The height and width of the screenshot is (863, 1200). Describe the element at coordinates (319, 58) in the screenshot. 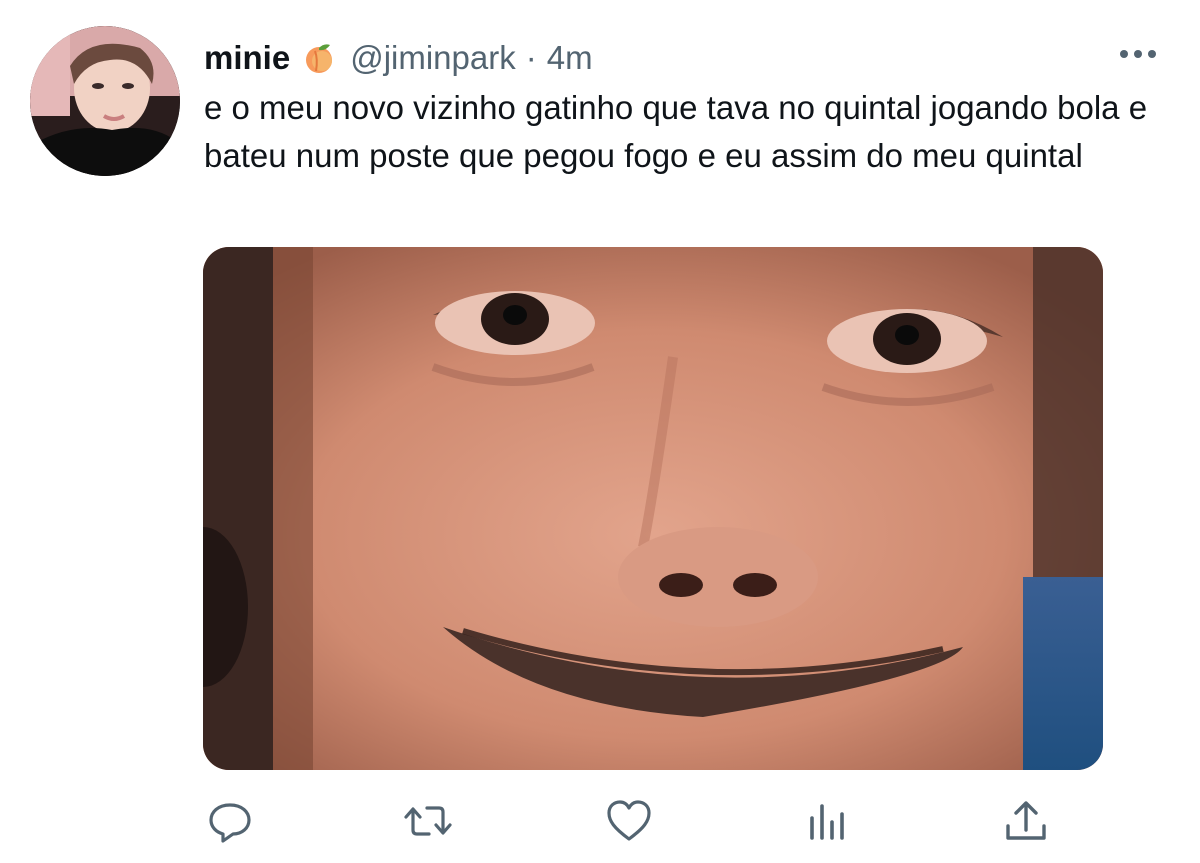

I see `peach-icon` at that location.